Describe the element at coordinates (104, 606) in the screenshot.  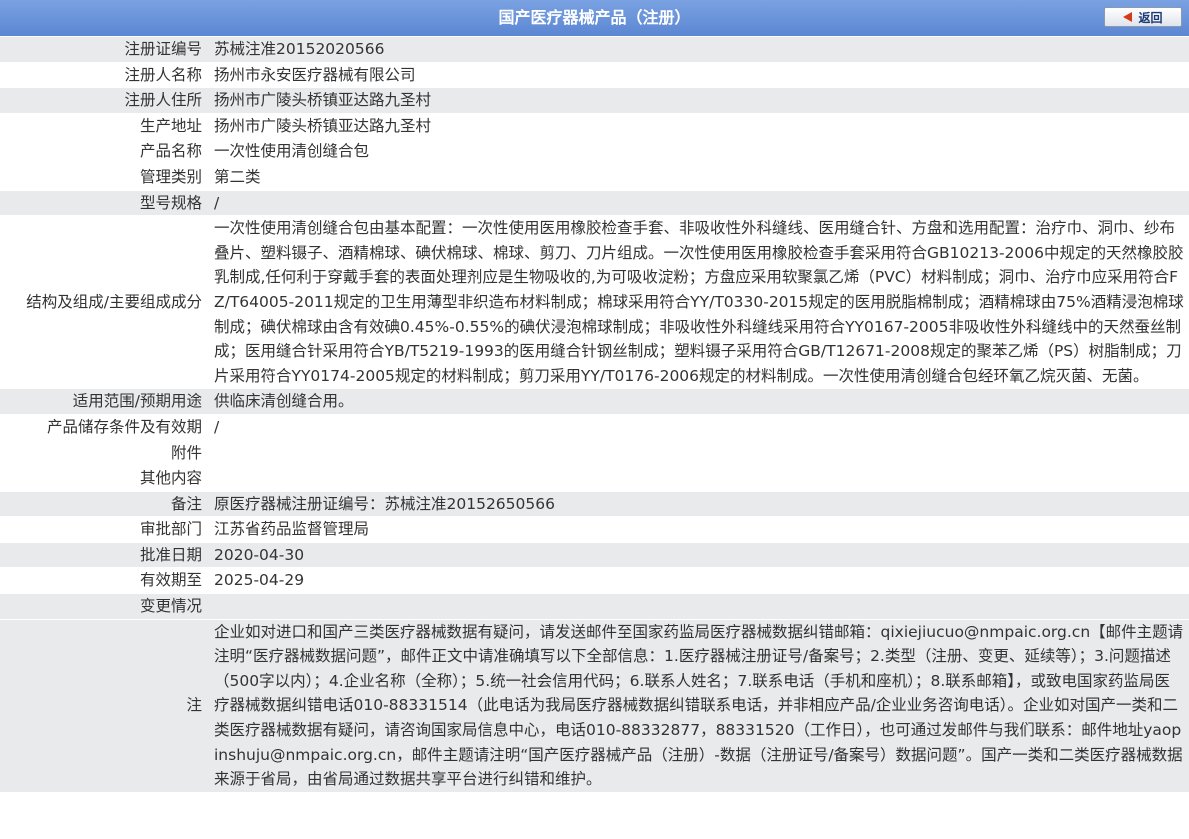
I see `field-label: 变更情况` at that location.